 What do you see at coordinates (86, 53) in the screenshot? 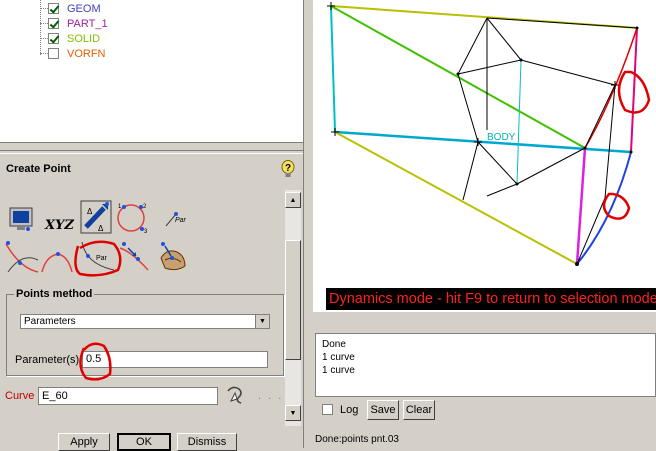
I see `tree-item-label: VORFN` at bounding box center [86, 53].